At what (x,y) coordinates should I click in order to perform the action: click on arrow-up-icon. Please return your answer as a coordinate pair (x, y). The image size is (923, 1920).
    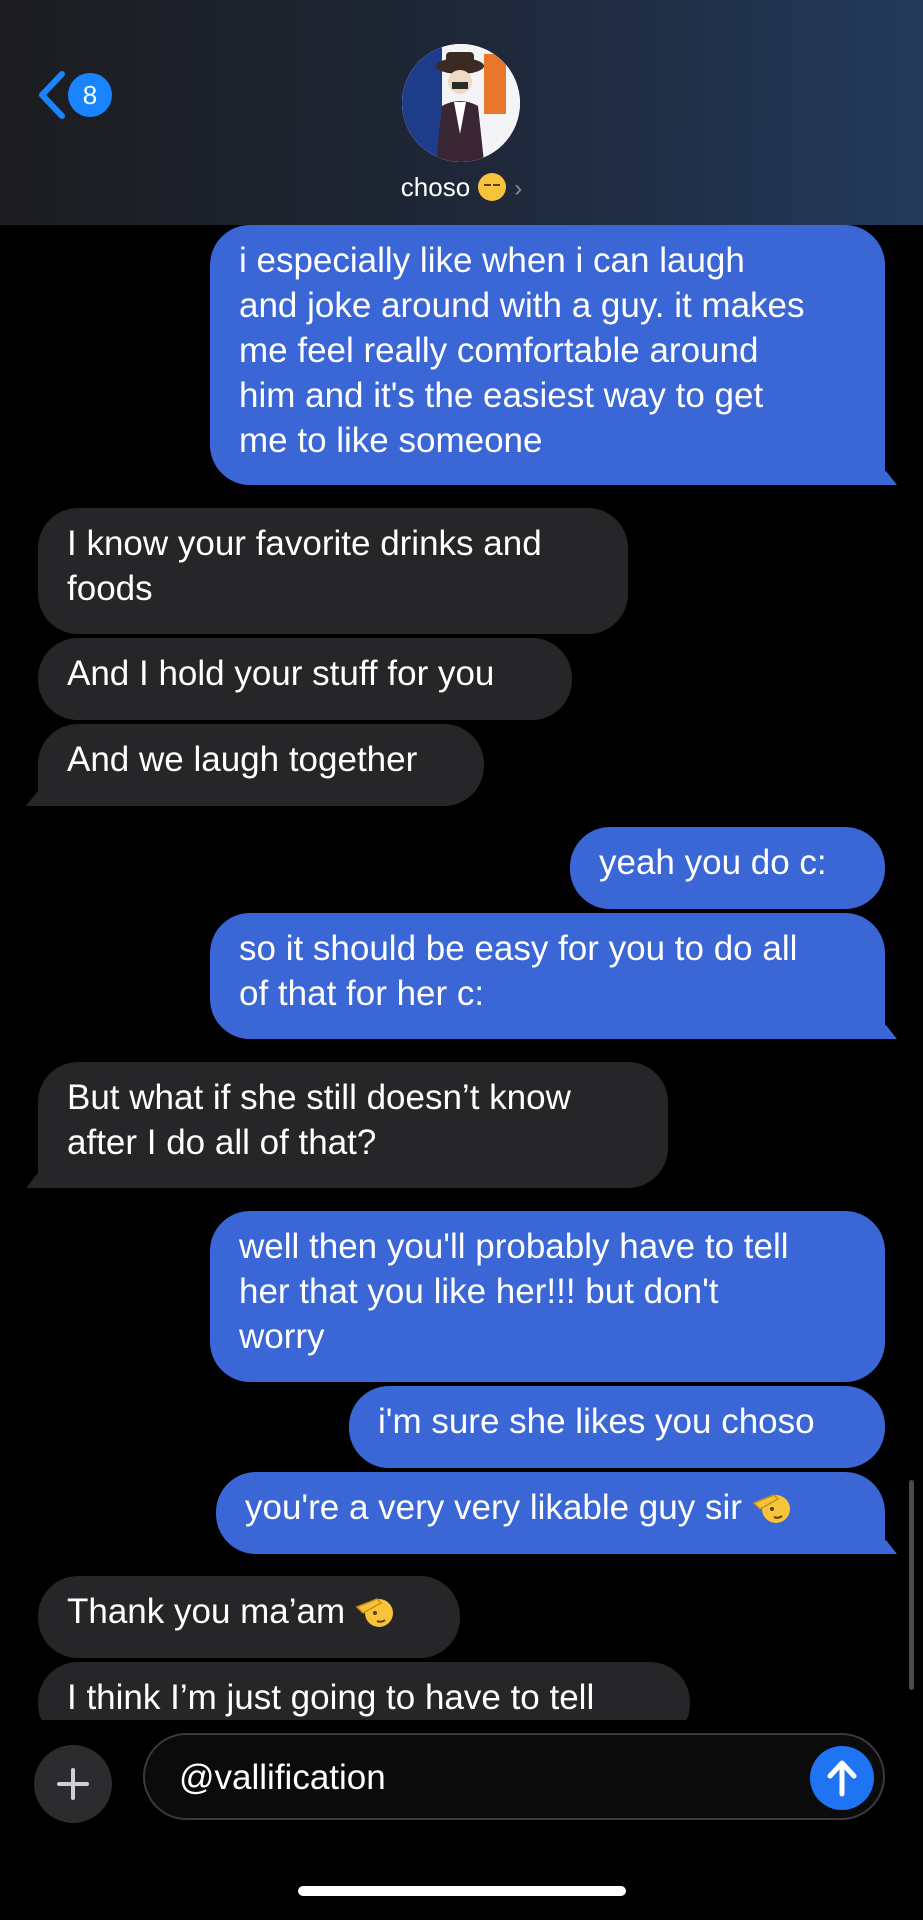
    Looking at the image, I should click on (842, 1778).